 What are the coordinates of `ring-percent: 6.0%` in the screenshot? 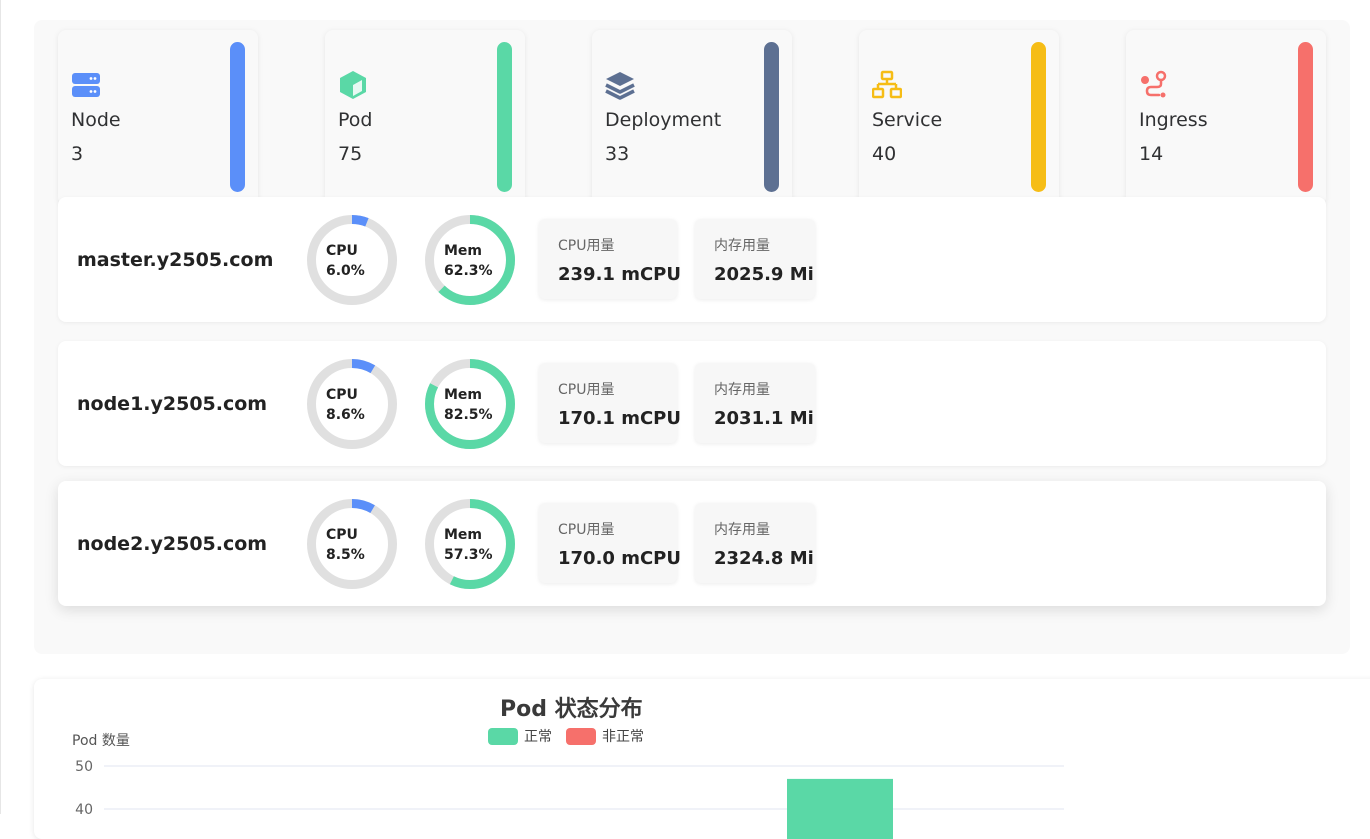 It's located at (345, 271).